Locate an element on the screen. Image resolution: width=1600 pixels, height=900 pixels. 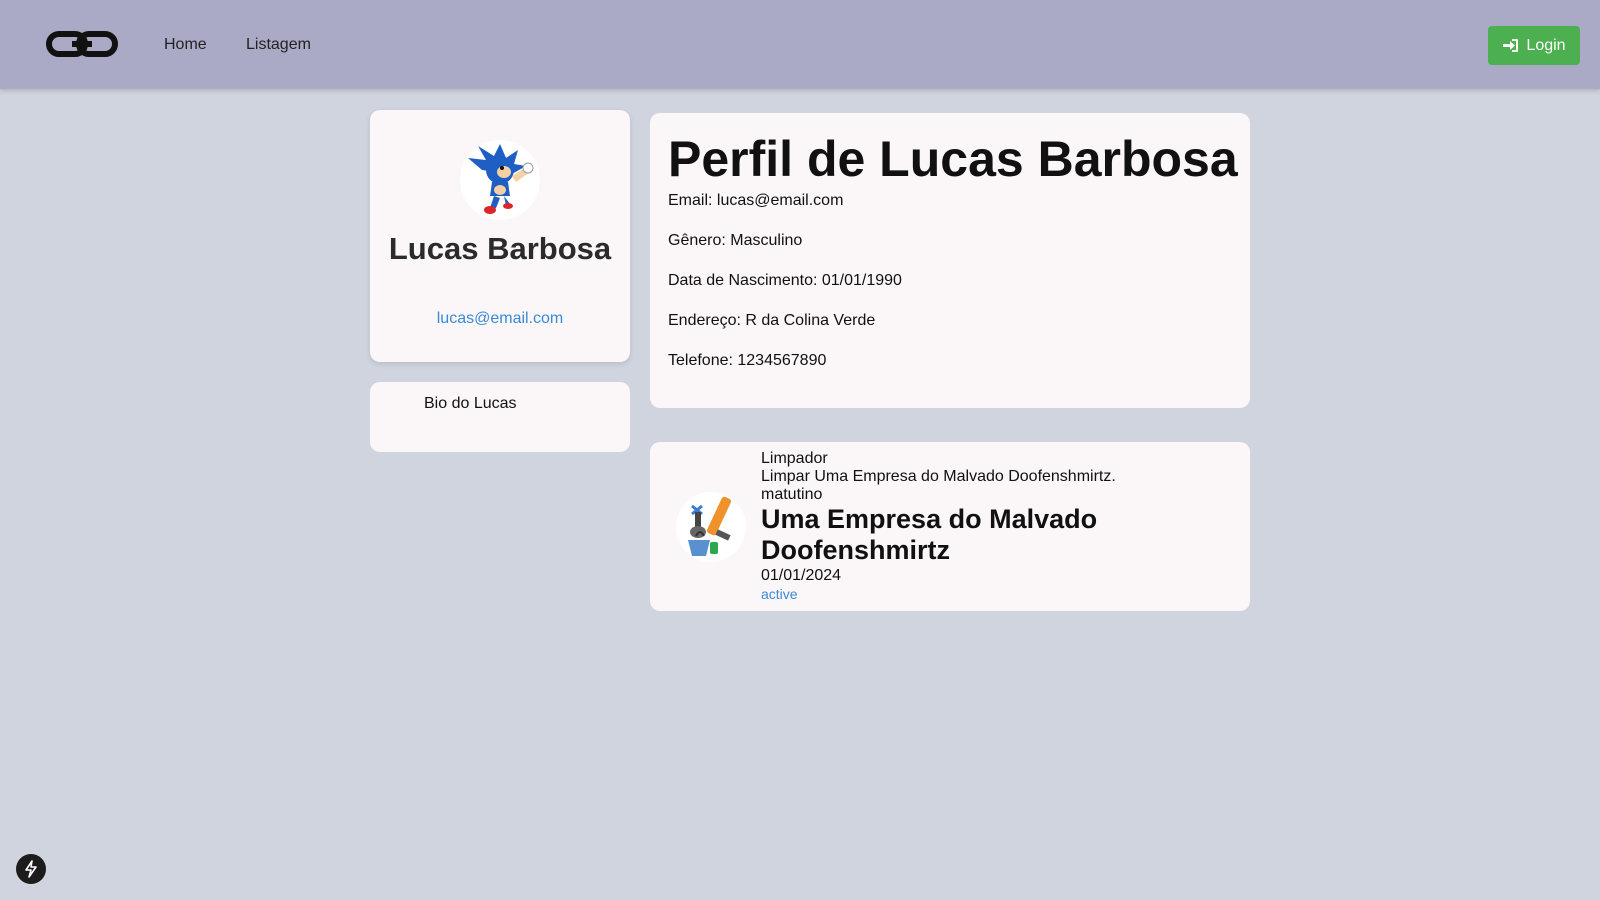
profile-email-link: lucas@email.com is located at coordinates (500, 319).